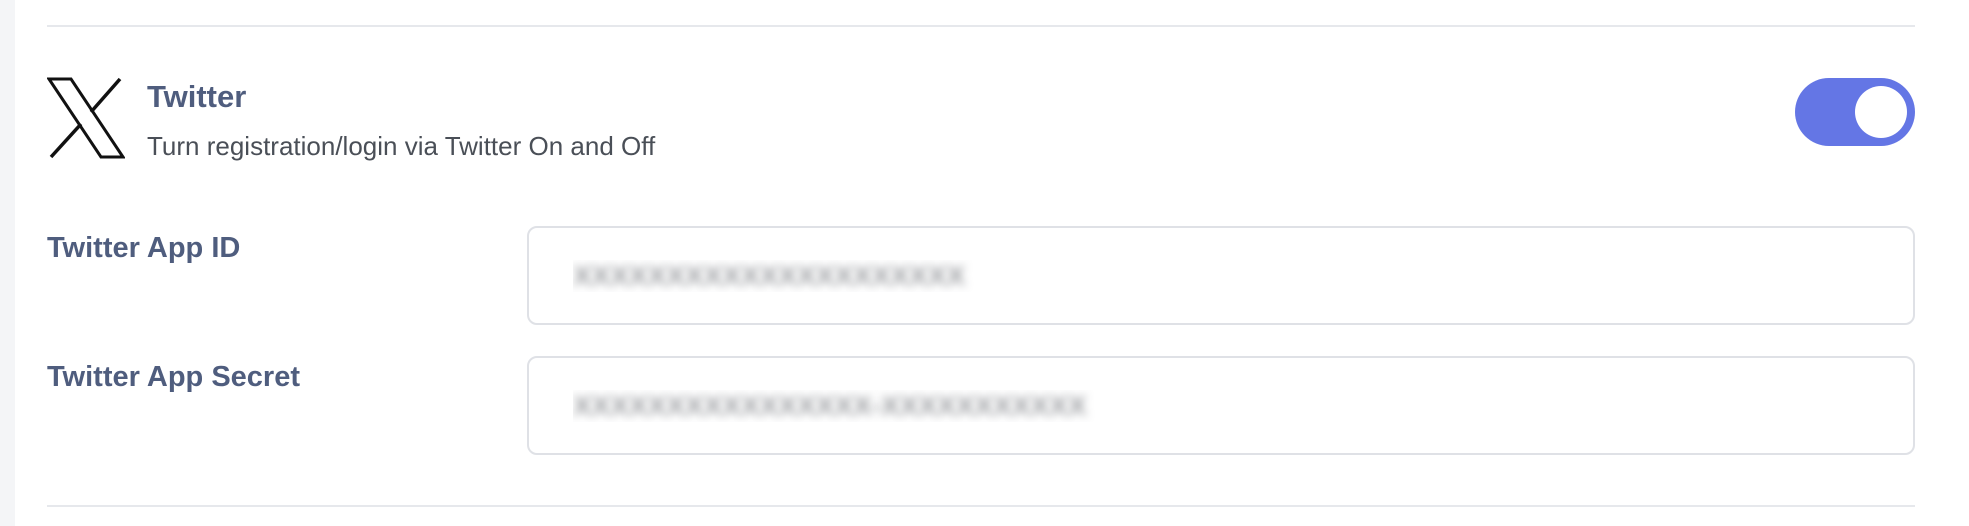  I want to click on section-divider-bottom, so click(981, 506).